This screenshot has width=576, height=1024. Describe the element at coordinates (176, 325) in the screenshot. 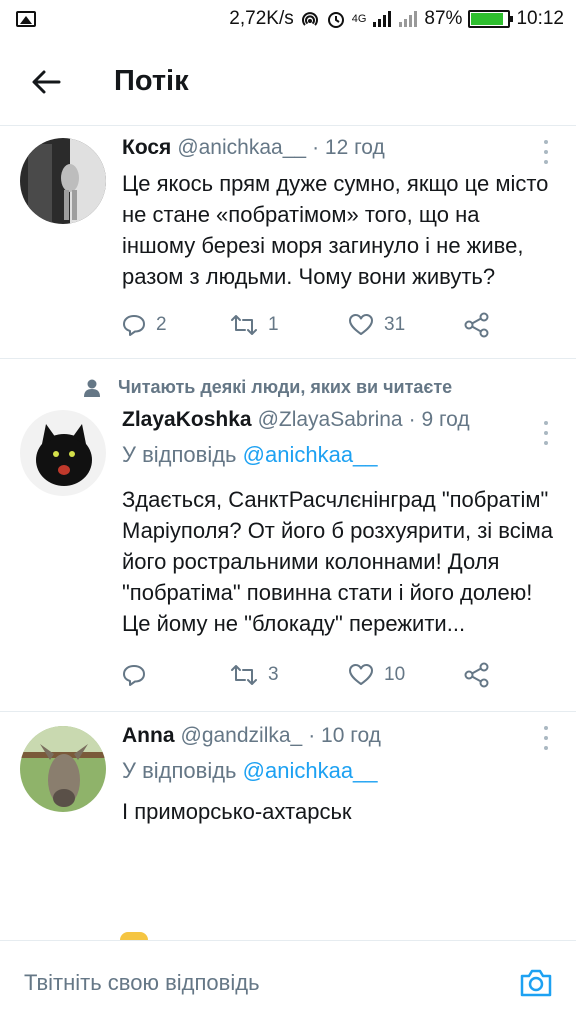

I see `reply-button: 2` at that location.